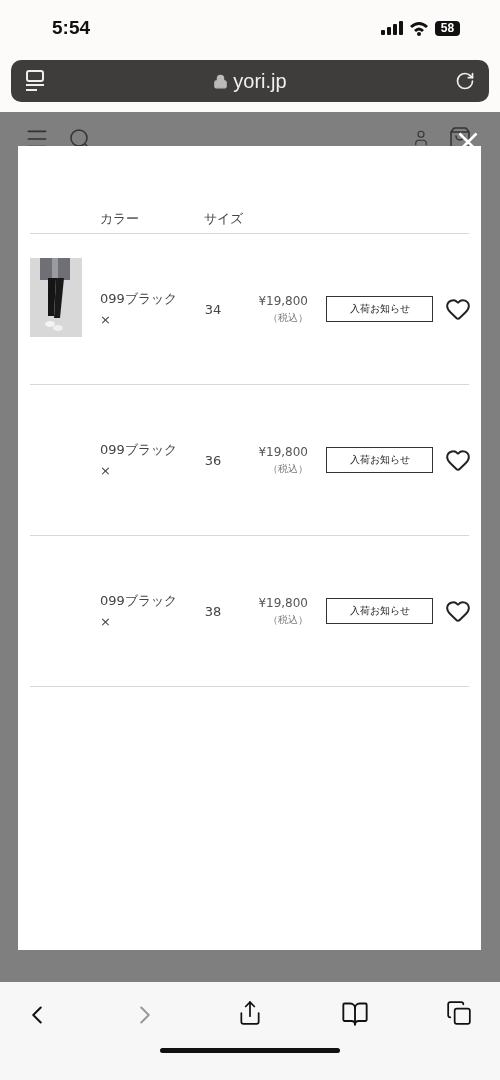 The image size is (500, 1080). Describe the element at coordinates (224, 219) in the screenshot. I see `column-header: サイズ` at that location.